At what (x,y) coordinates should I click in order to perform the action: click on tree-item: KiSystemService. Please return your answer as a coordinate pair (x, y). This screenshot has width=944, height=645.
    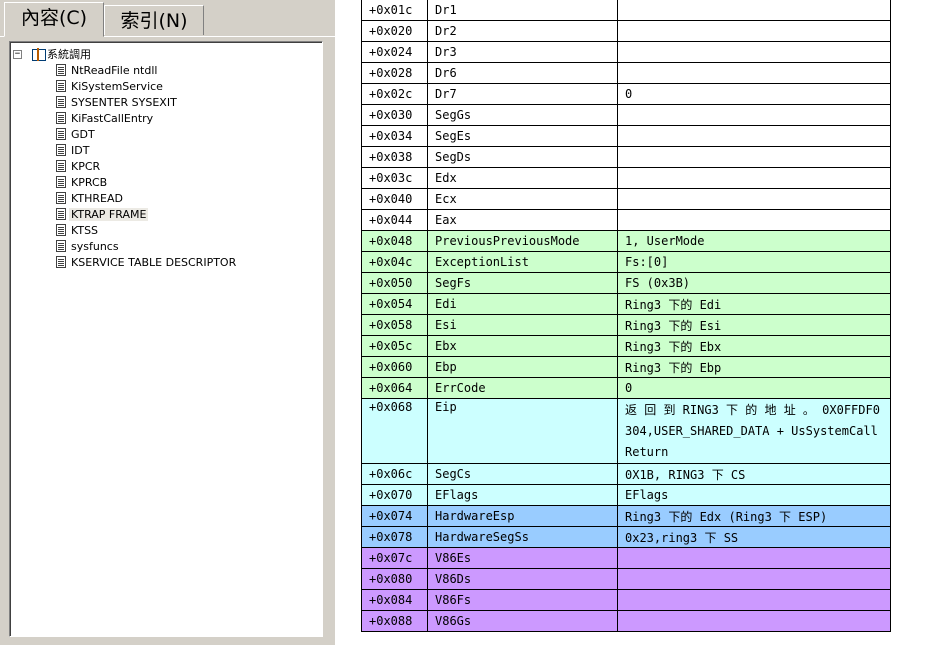
    Looking at the image, I should click on (110, 86).